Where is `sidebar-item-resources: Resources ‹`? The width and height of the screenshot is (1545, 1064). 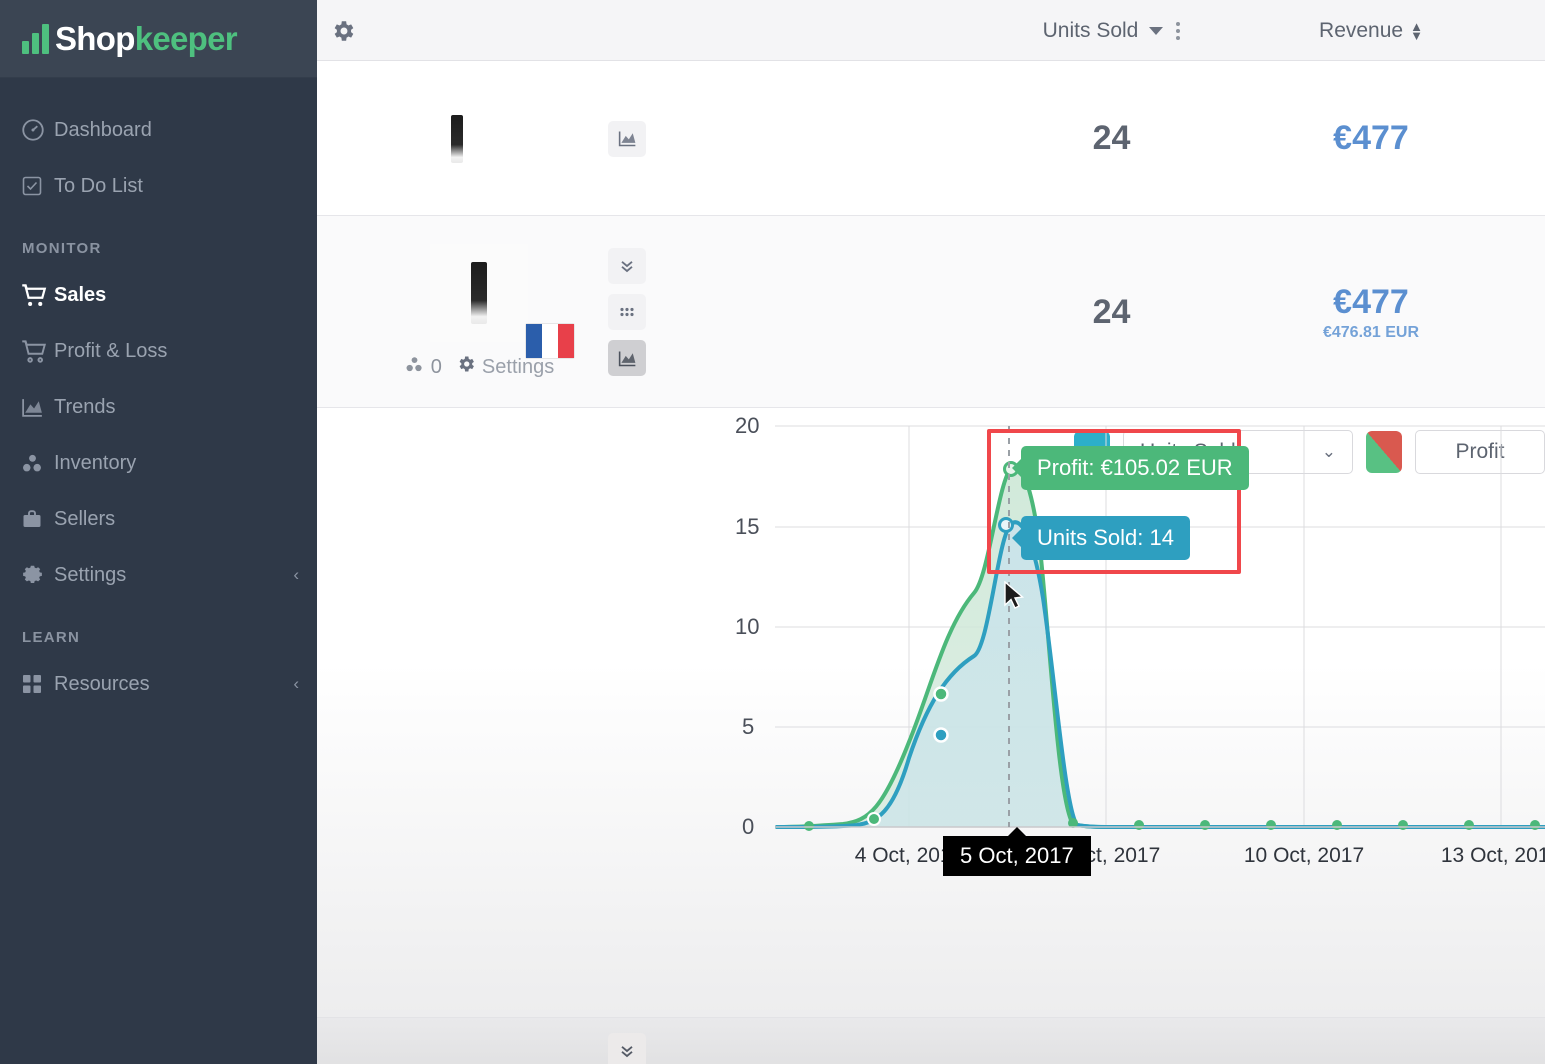 sidebar-item-resources: Resources ‹ is located at coordinates (158, 684).